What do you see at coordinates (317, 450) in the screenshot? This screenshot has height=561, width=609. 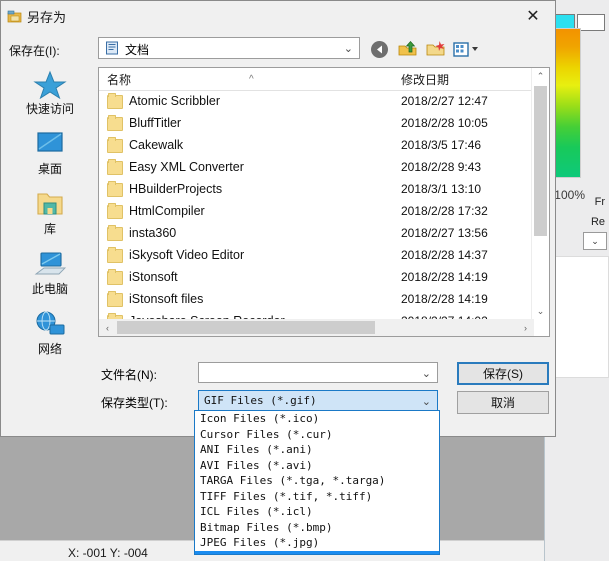 I see `file-type-option: ANI Files (*.ani)` at bounding box center [317, 450].